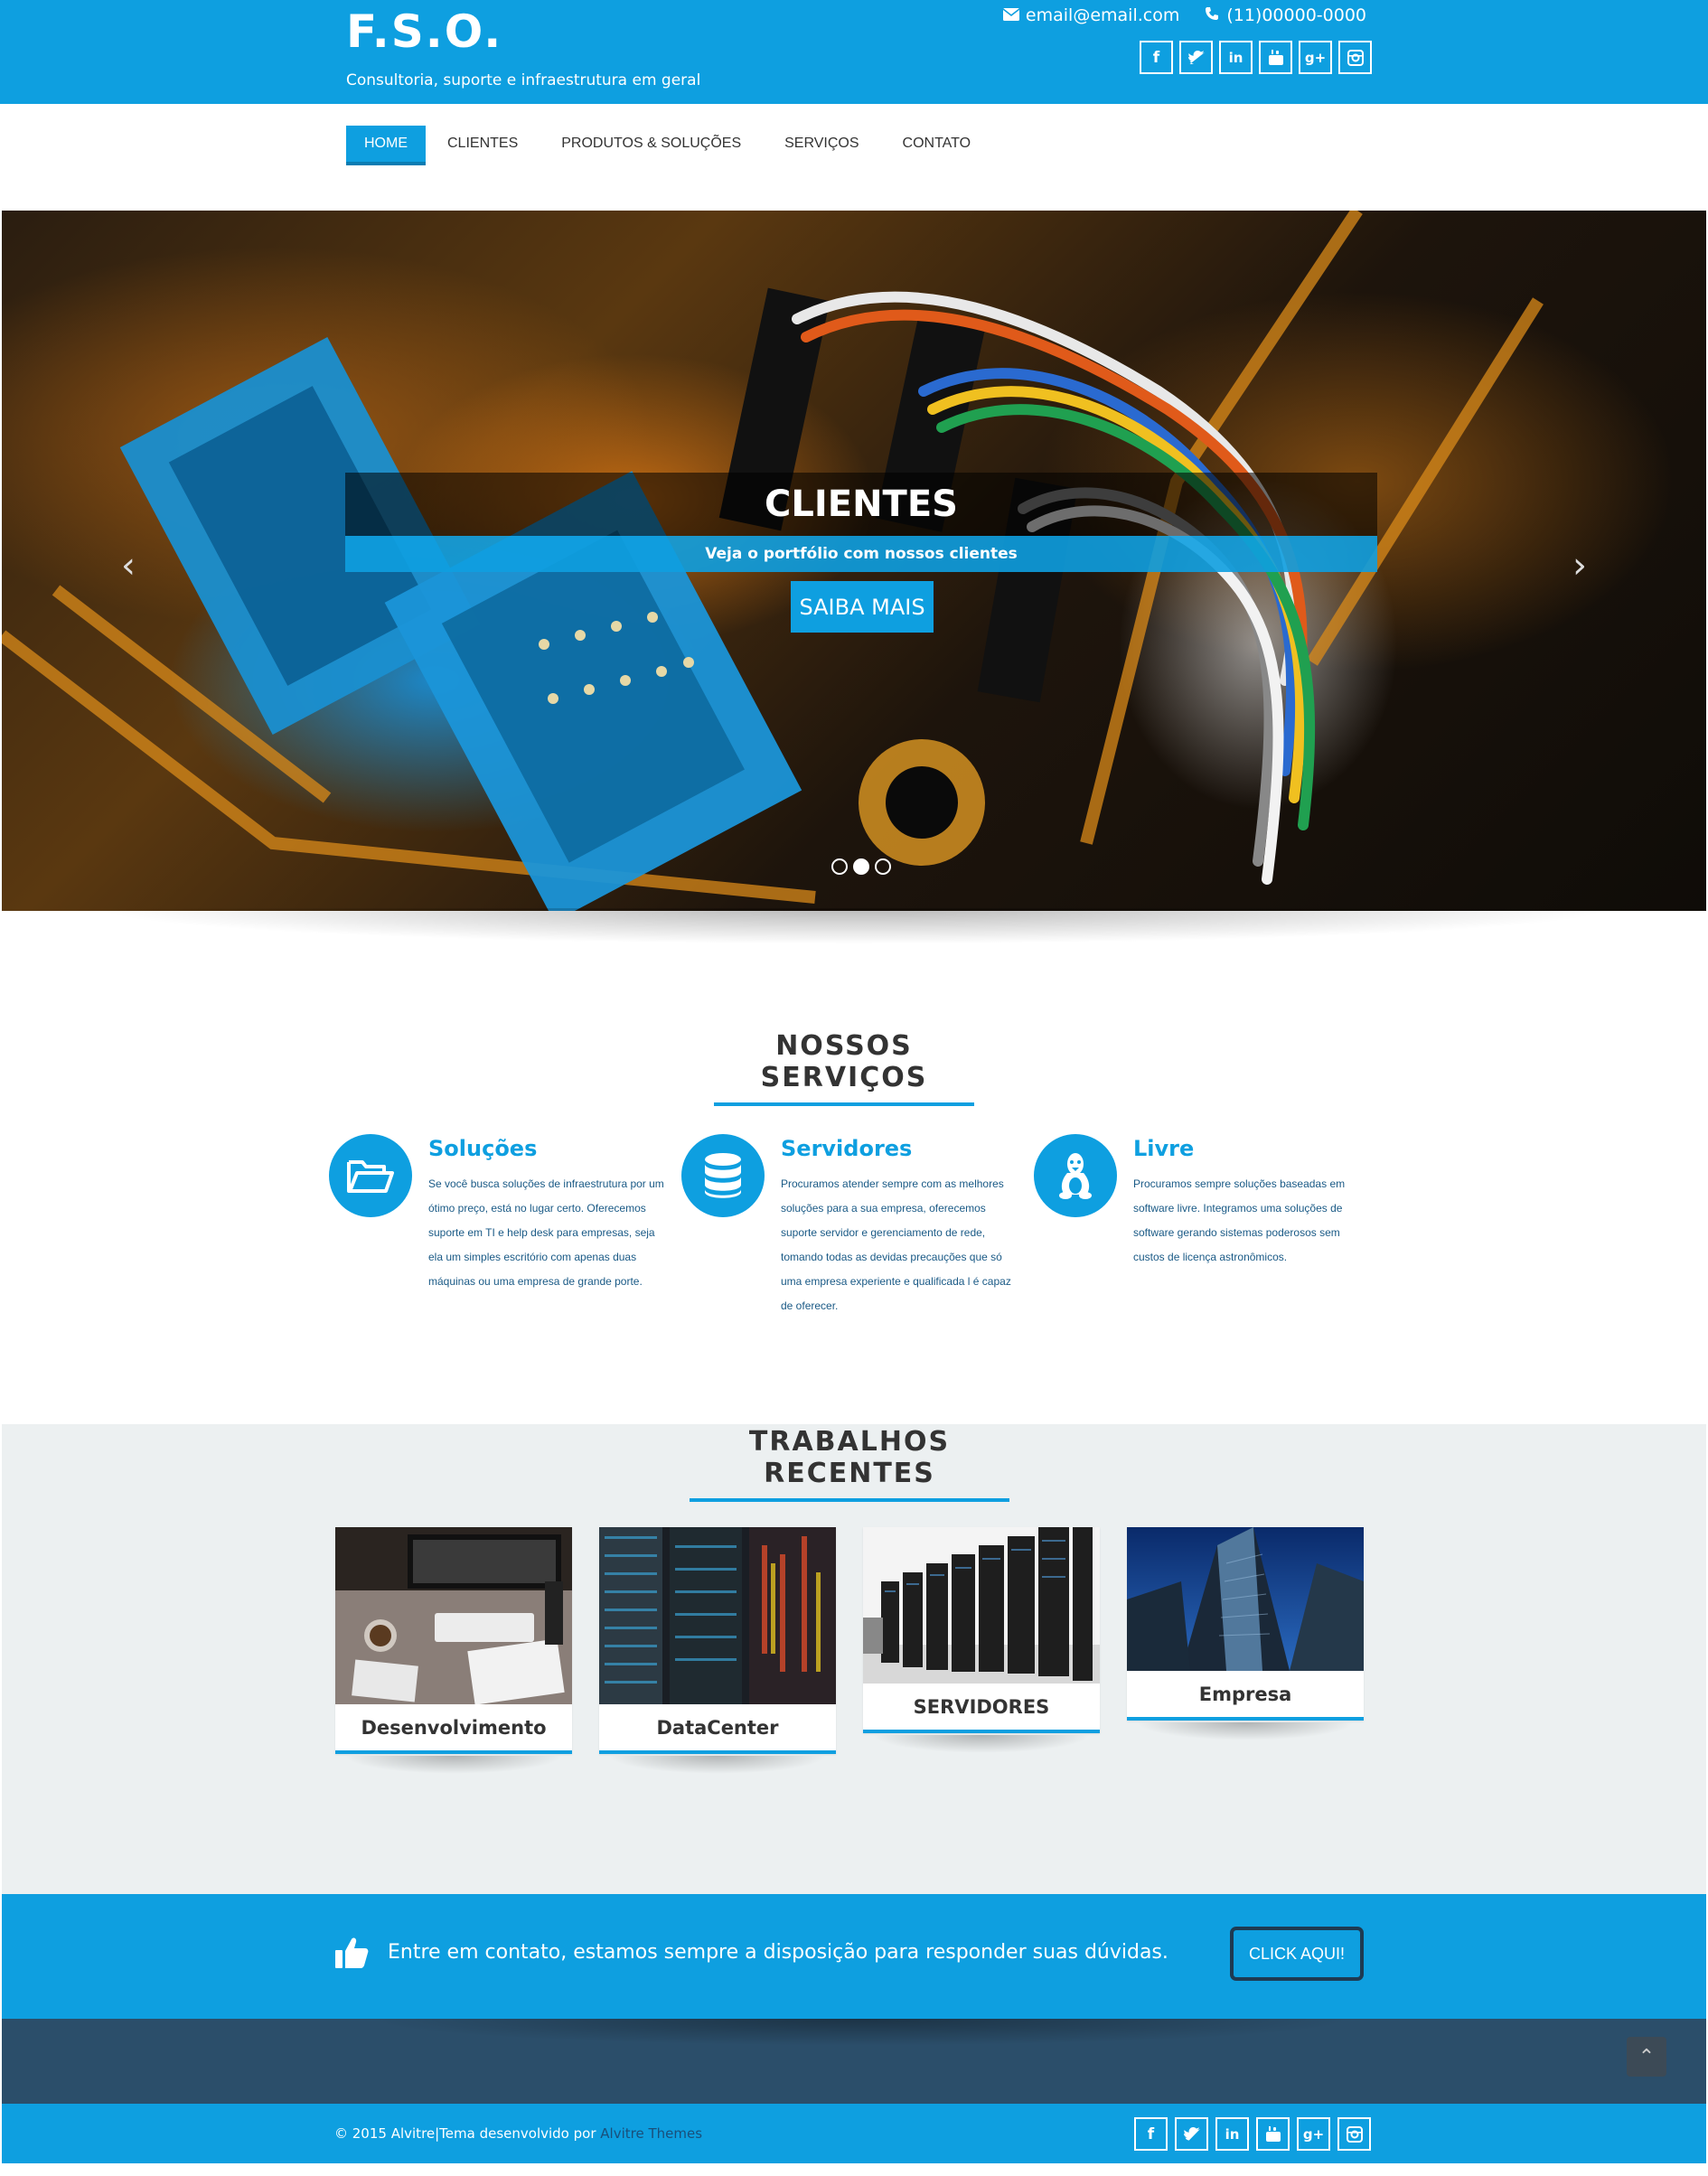 This screenshot has width=1708, height=2176. What do you see at coordinates (370, 1175) in the screenshot?
I see `folder-open-icon` at bounding box center [370, 1175].